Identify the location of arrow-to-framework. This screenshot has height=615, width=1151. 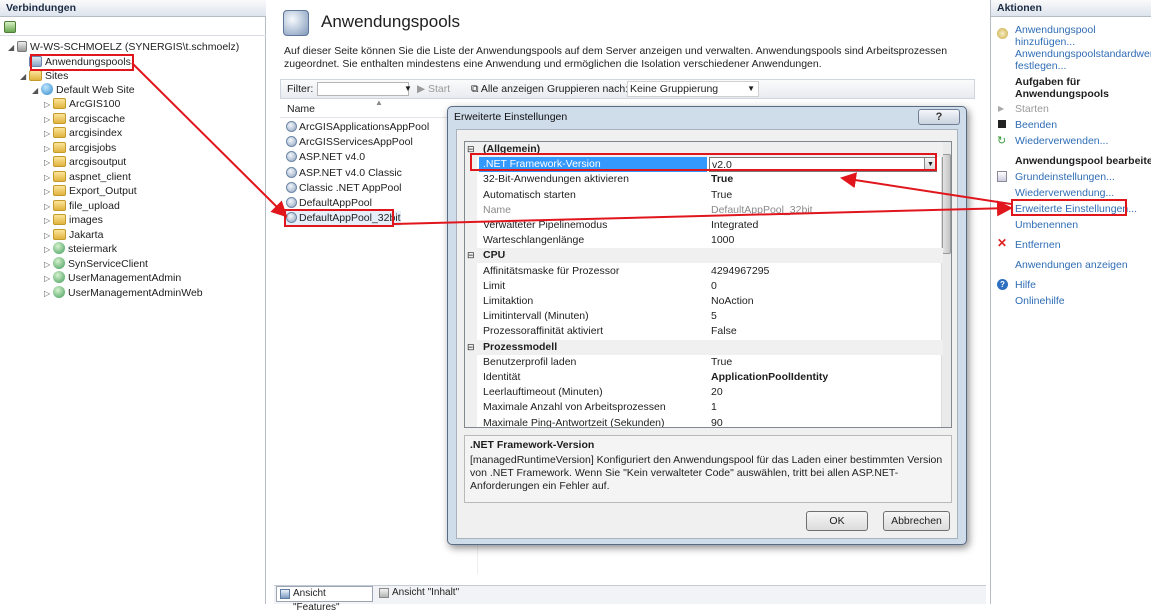
(926, 188).